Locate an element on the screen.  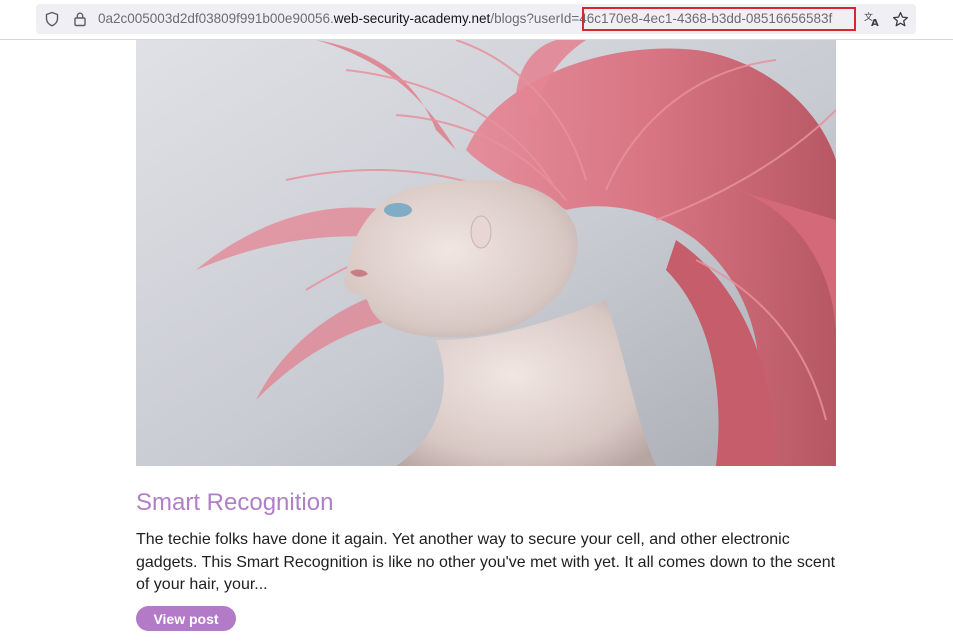
shield-icon is located at coordinates (52, 19).